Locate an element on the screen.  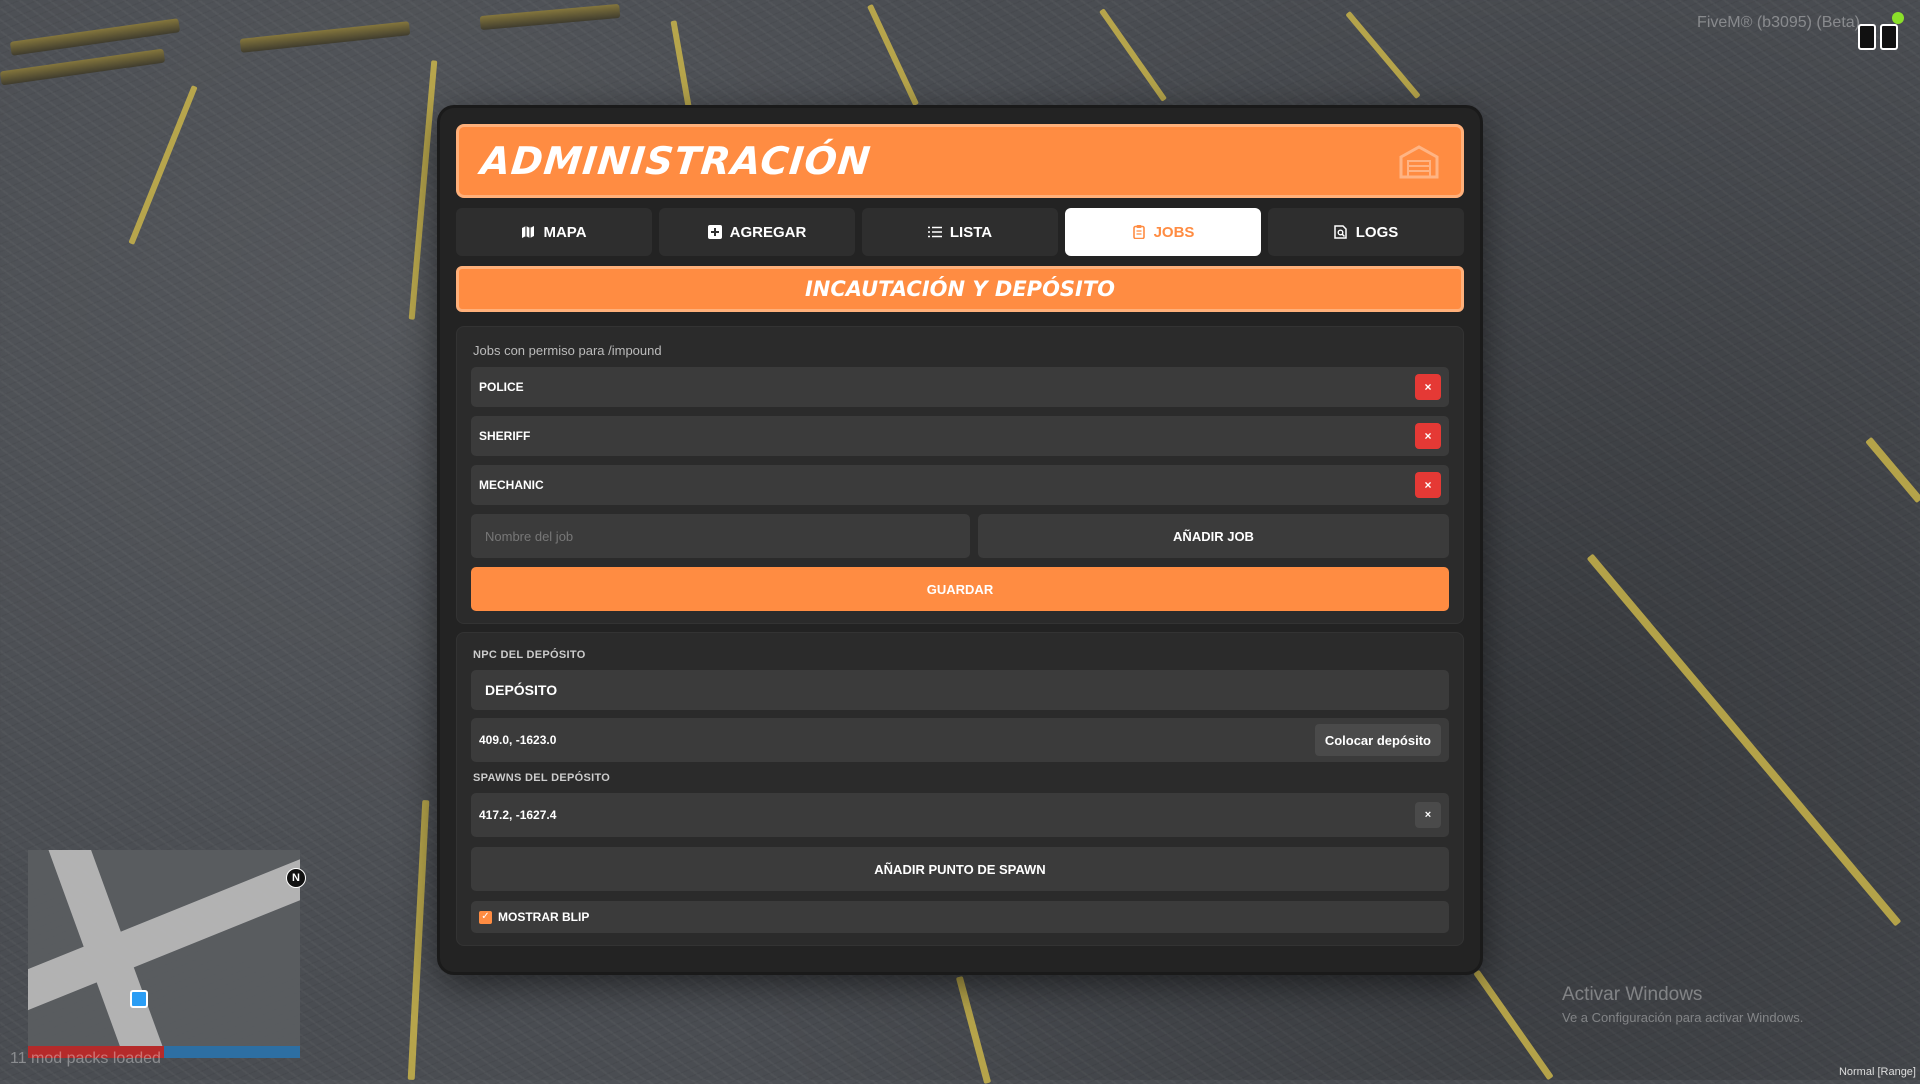
fivem-build-label: FiveM® (b3095) (Beta) is located at coordinates (1778, 22).